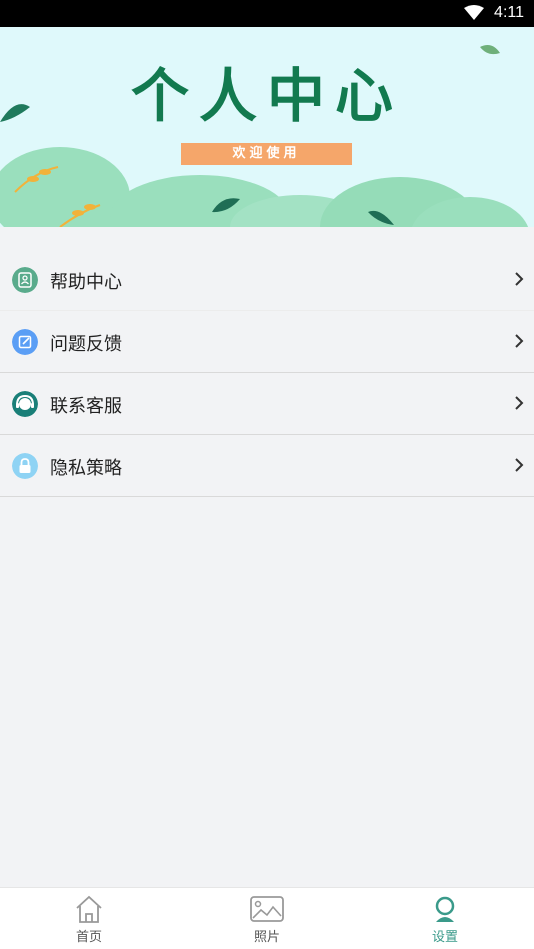 This screenshot has height=949, width=534. Describe the element at coordinates (88, 937) in the screenshot. I see `tab-label: 首页` at that location.